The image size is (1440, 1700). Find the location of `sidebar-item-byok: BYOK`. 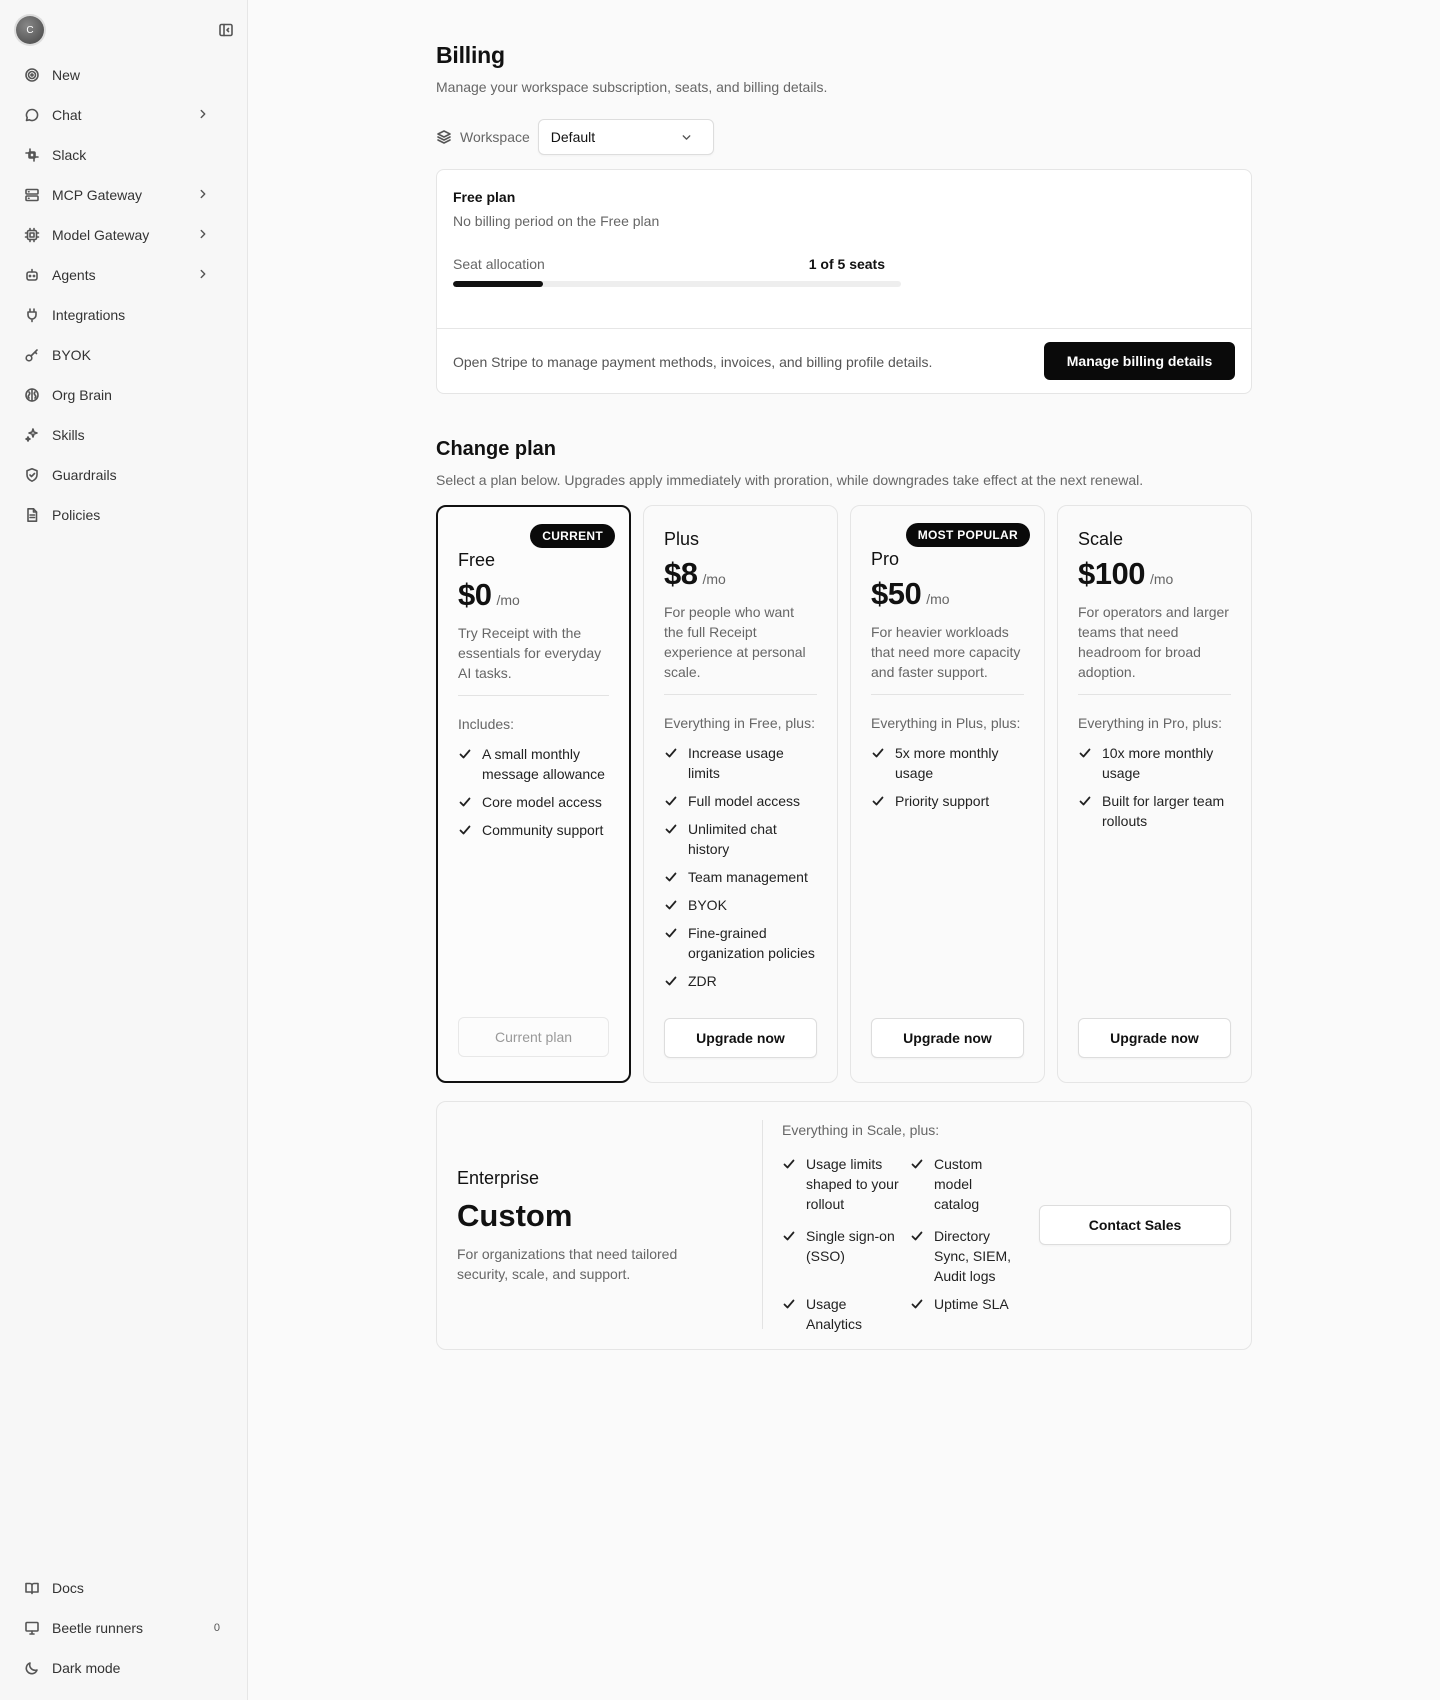

sidebar-item-byok: BYOK is located at coordinates (124, 355).